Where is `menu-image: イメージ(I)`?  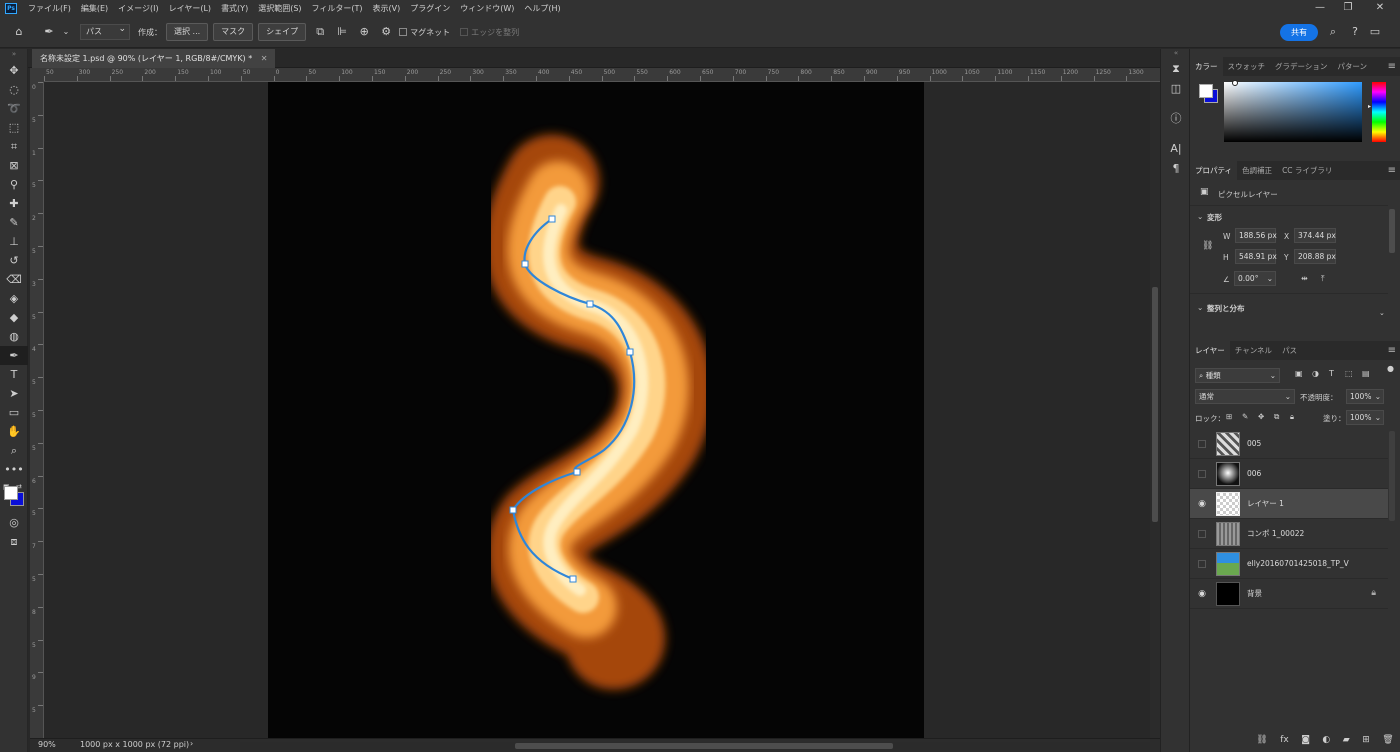 menu-image: イメージ(I) is located at coordinates (138, 8).